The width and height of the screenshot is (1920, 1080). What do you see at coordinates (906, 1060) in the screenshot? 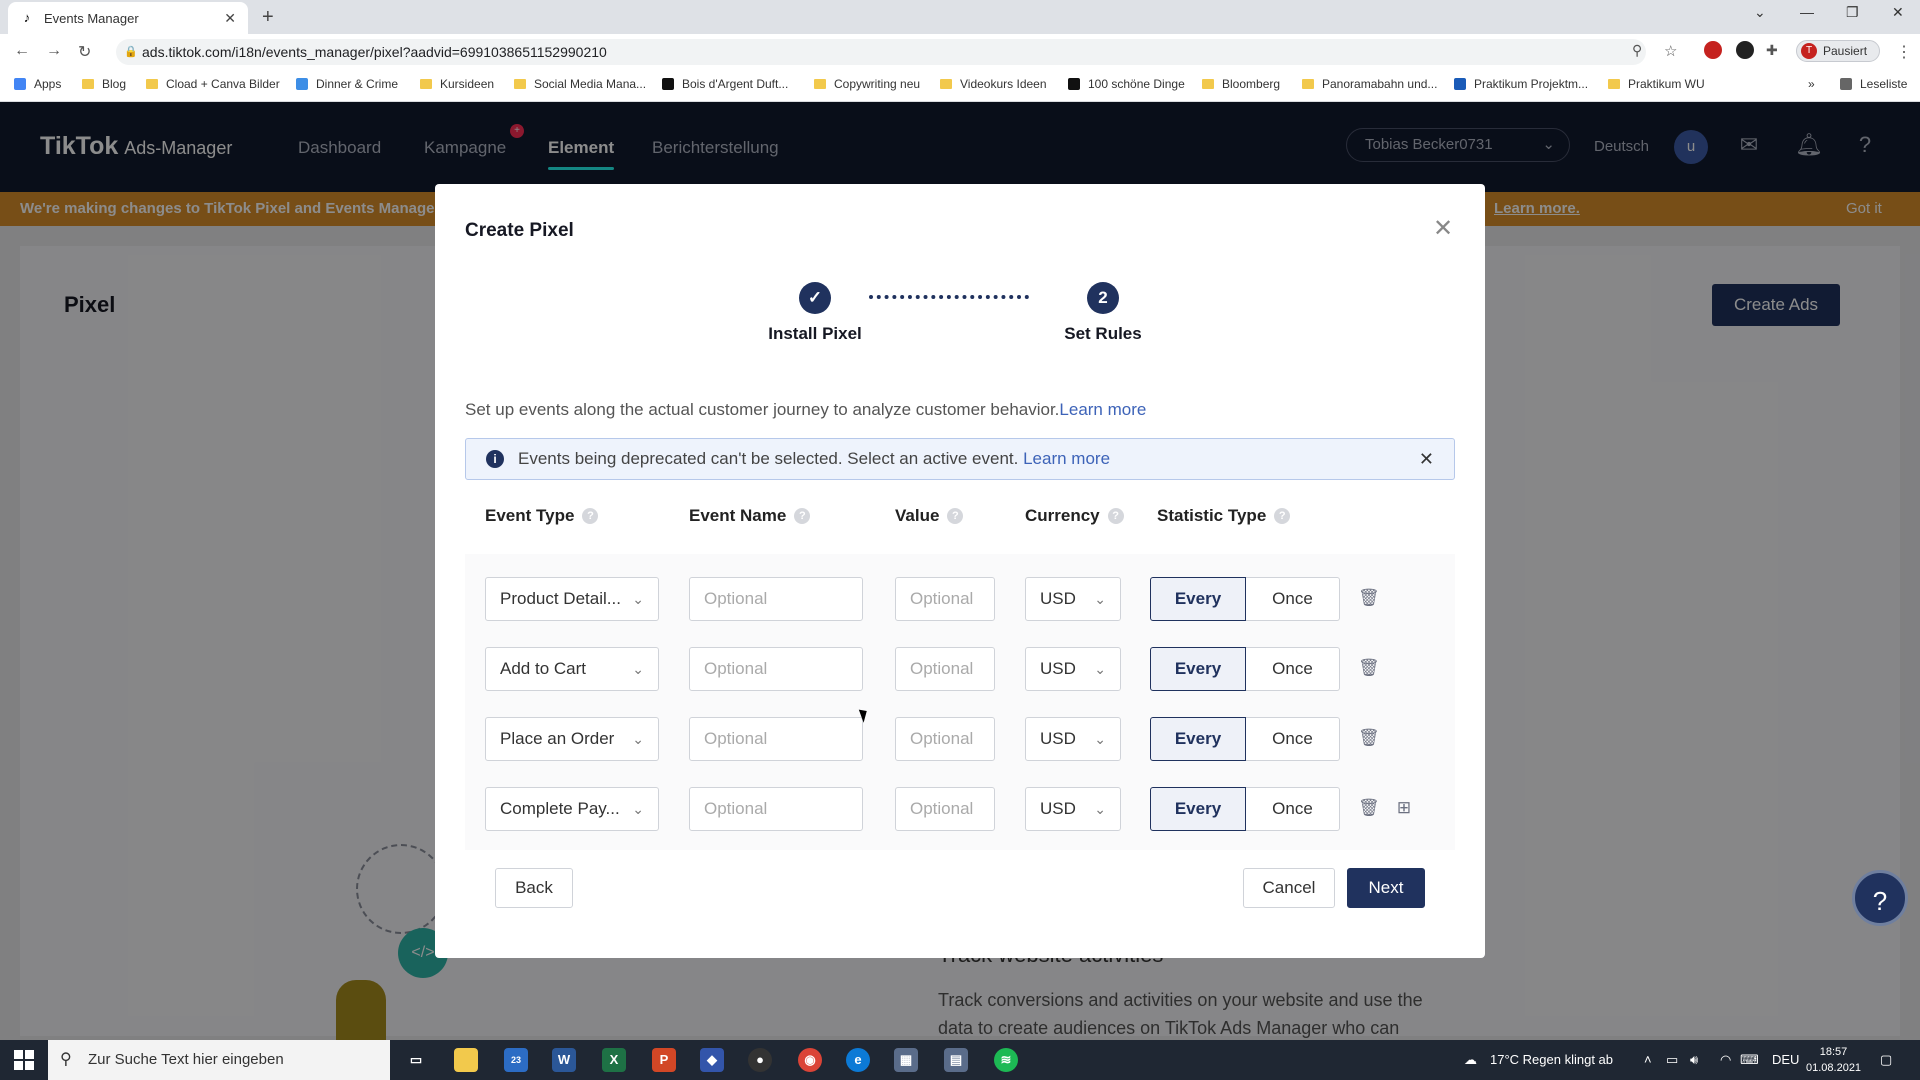
I see `app-icon: ▦` at bounding box center [906, 1060].